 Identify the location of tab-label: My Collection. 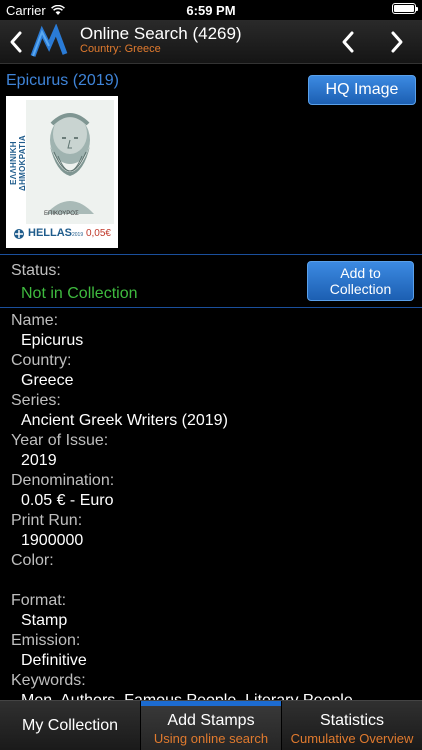
(70, 725).